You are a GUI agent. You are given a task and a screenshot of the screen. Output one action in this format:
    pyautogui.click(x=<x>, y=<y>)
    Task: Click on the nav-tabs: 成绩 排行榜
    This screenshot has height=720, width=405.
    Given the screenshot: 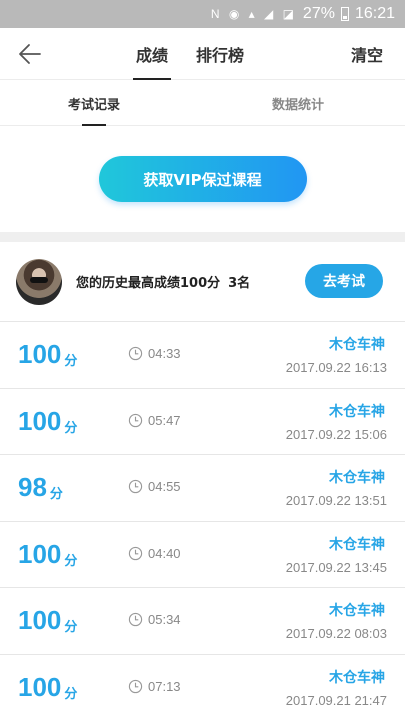 What is the action you would take?
    pyautogui.click(x=189, y=54)
    